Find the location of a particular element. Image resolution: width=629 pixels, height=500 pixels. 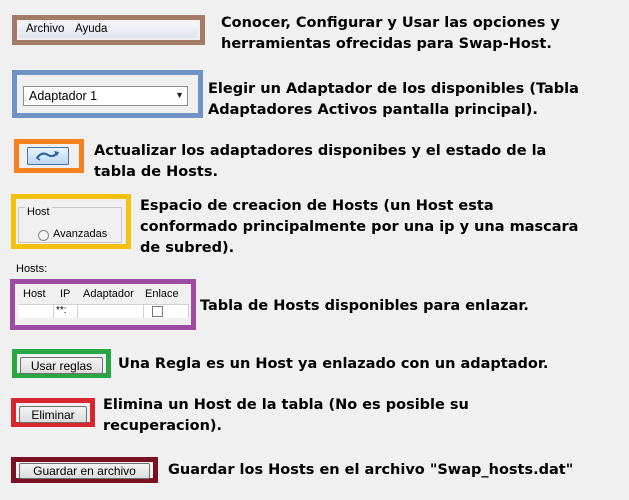

description-line: tabla de Hosts. is located at coordinates (156, 172).